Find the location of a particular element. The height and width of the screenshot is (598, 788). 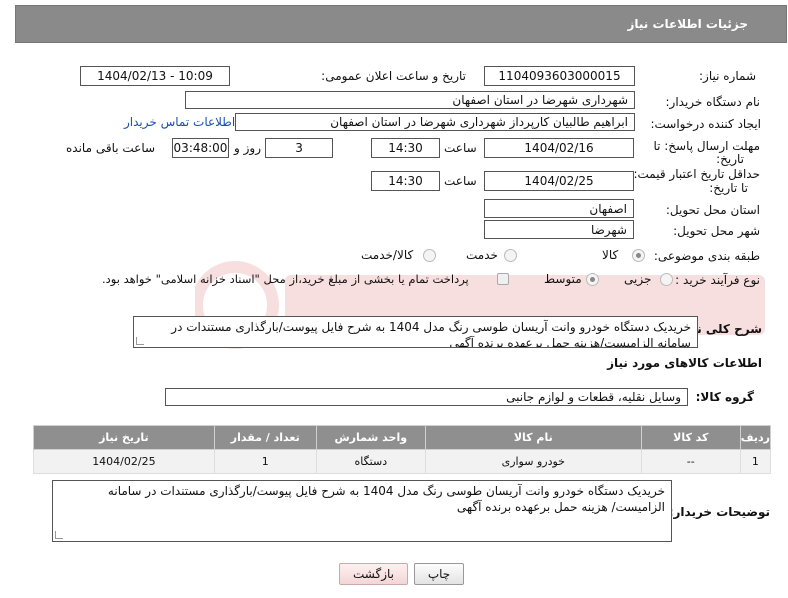

page-title: جزئیات اطلاعات نیاز is located at coordinates (687, 24).